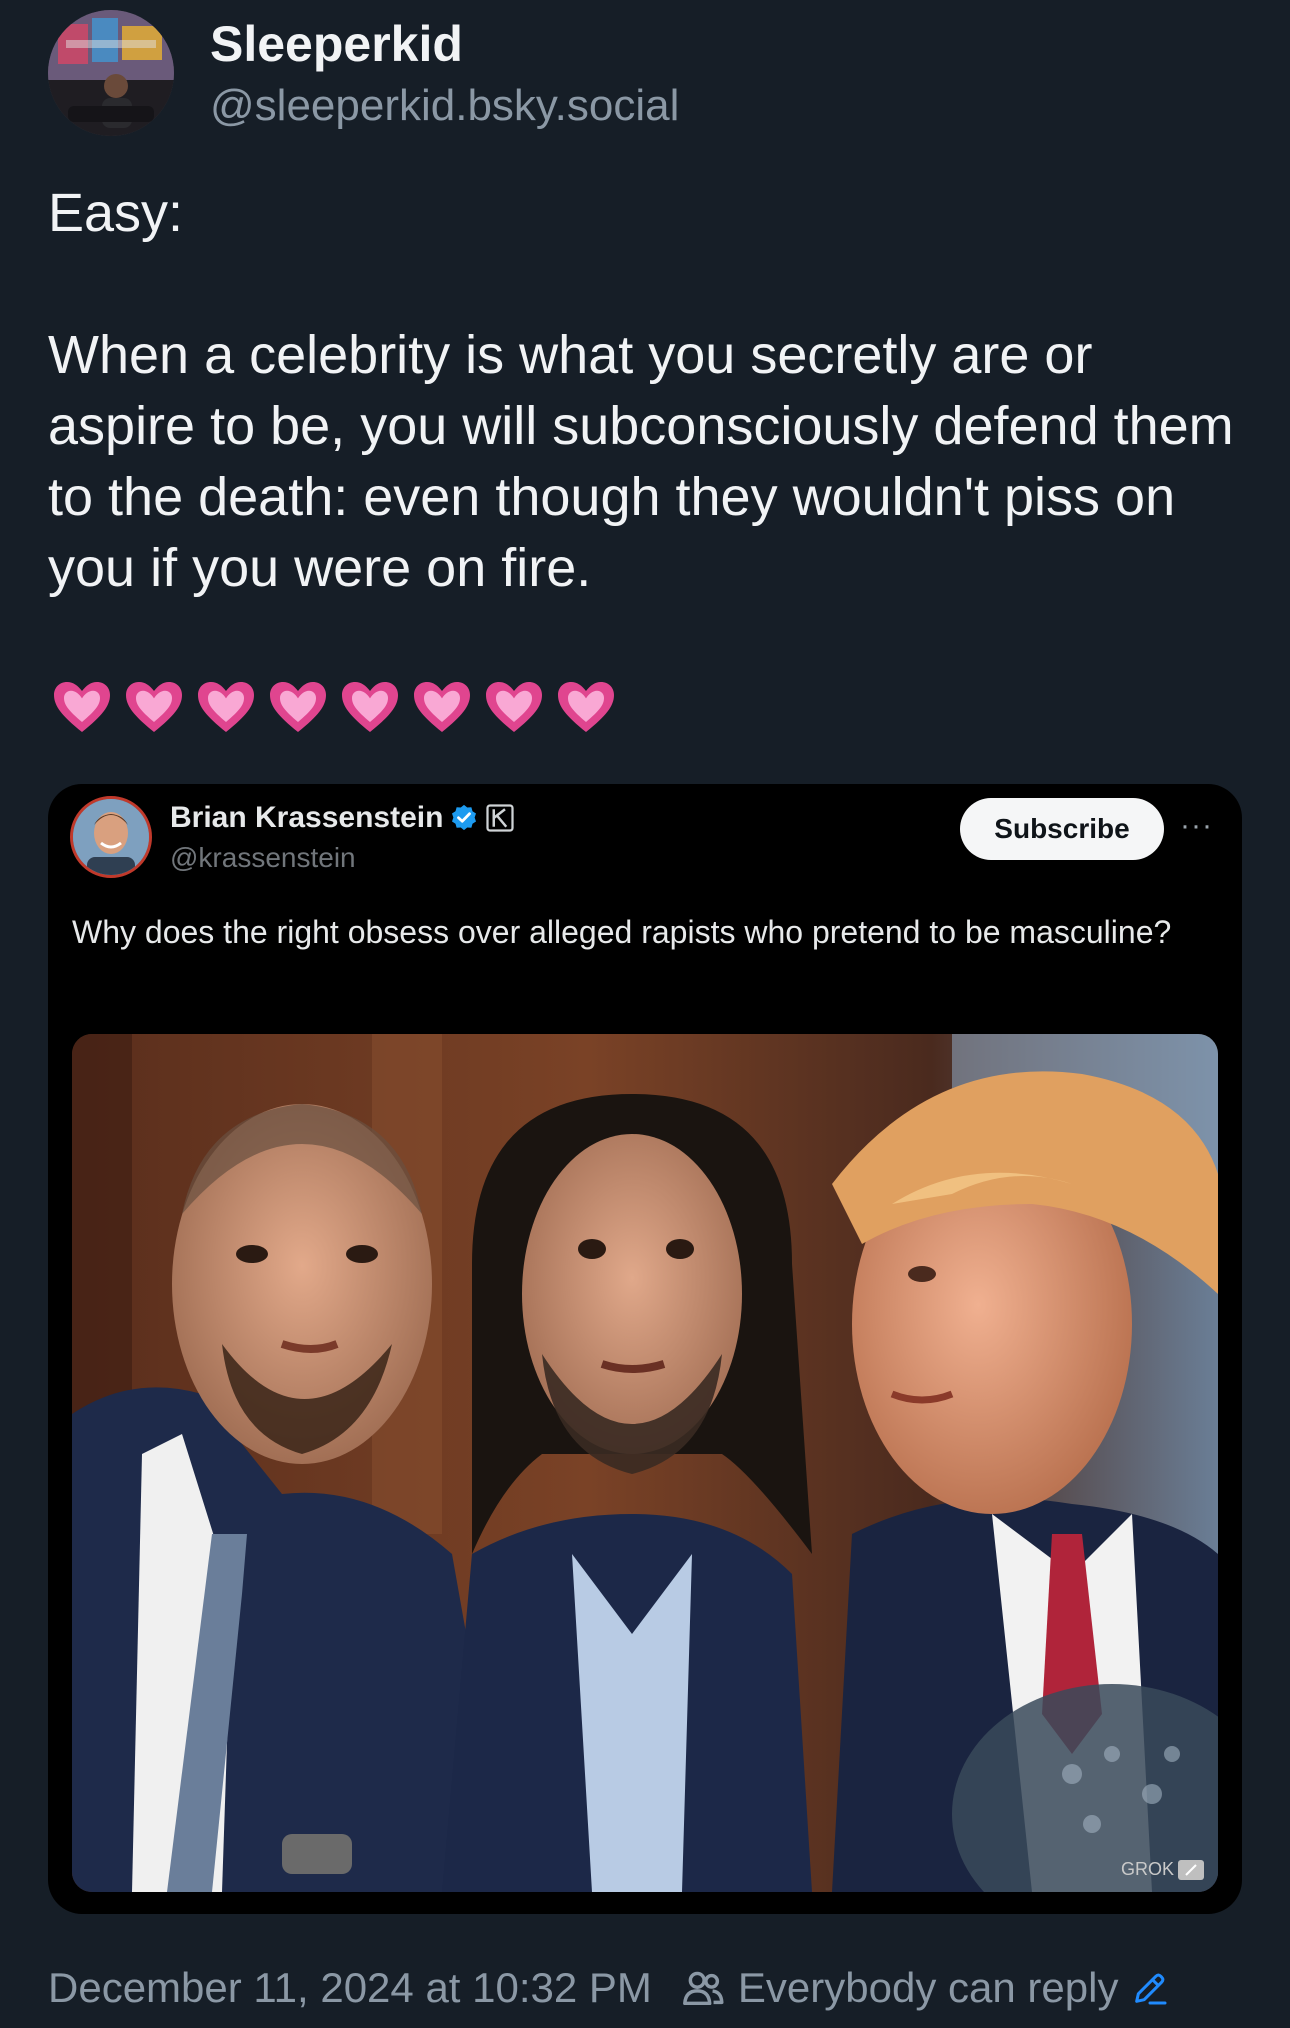 Image resolution: width=1290 pixels, height=2028 pixels. Describe the element at coordinates (1062, 829) in the screenshot. I see `subscribe-button: Subscribe` at that location.